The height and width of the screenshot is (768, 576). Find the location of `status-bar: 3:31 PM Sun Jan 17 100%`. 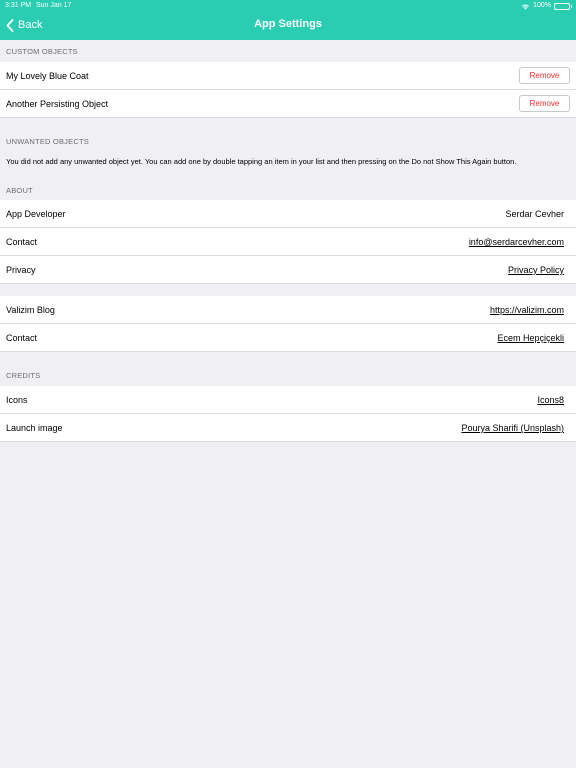

status-bar: 3:31 PM Sun Jan 17 100% is located at coordinates (288, 6).